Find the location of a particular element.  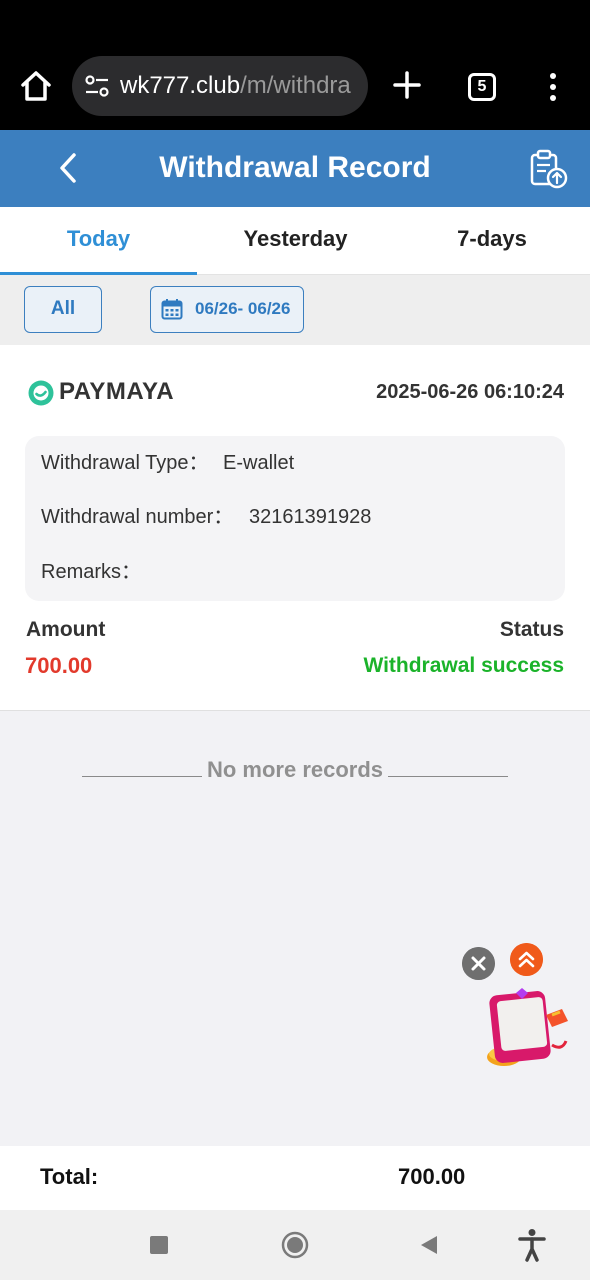

withdrawal-type-row: Withdrawal Type： E-wallet is located at coordinates (167, 463).